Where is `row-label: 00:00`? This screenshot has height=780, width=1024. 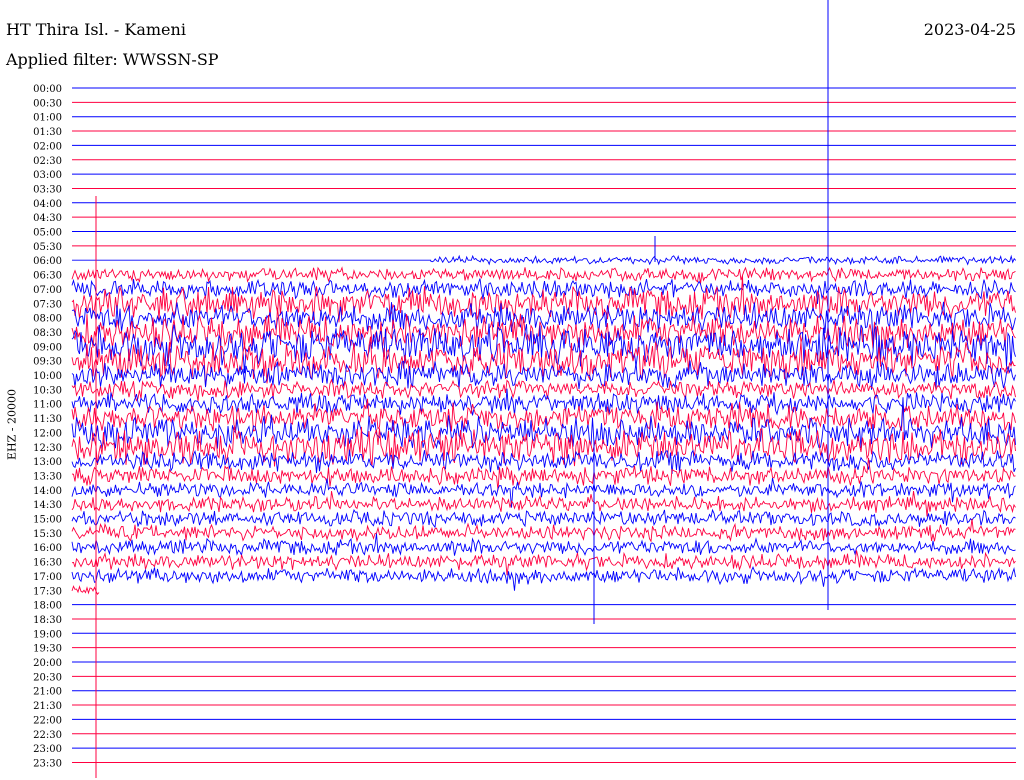
row-label: 00:00 is located at coordinates (47, 89).